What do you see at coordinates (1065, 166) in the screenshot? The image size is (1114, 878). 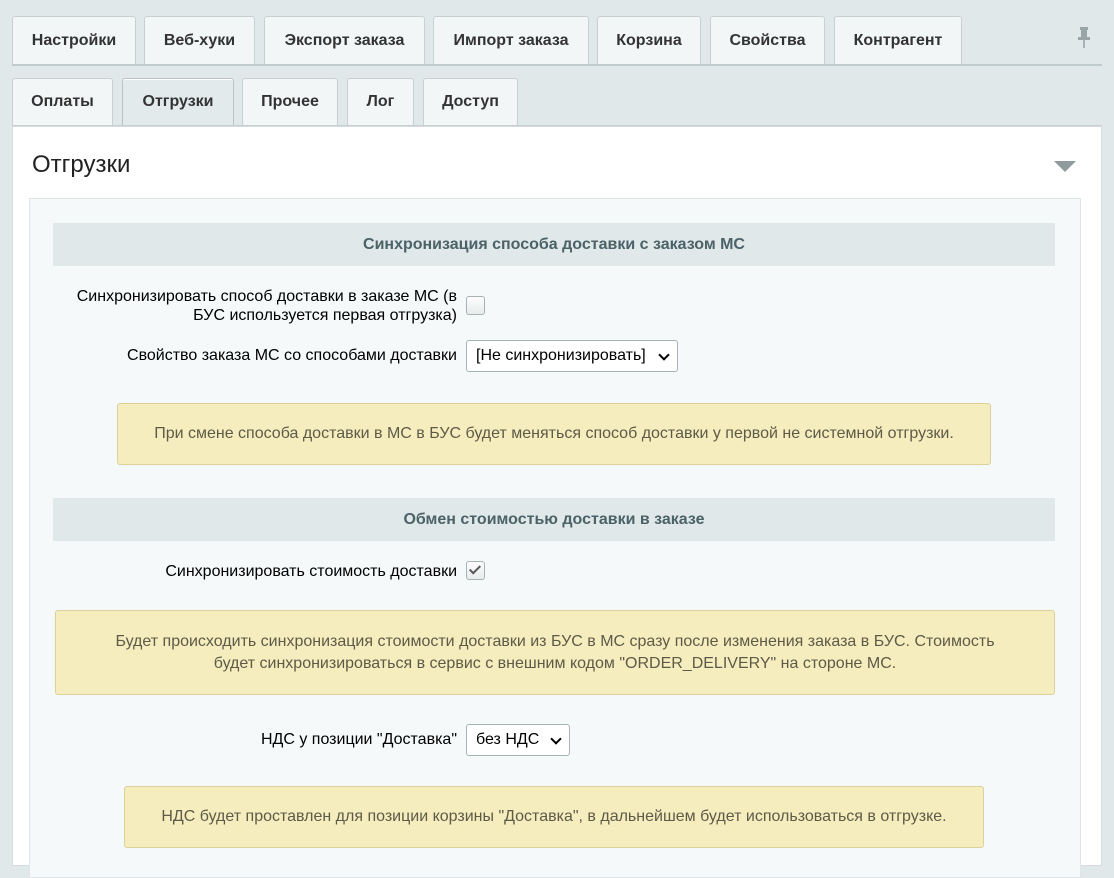 I see `collapse-arrow-icon` at bounding box center [1065, 166].